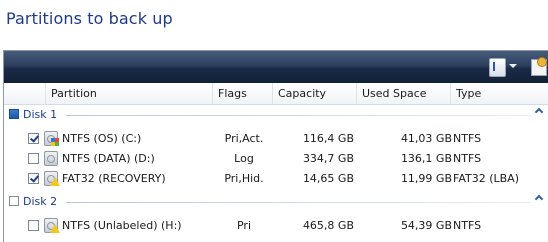 Image resolution: width=548 pixels, height=242 pixels. What do you see at coordinates (40, 201) in the screenshot?
I see `group-label: Disk 2` at bounding box center [40, 201].